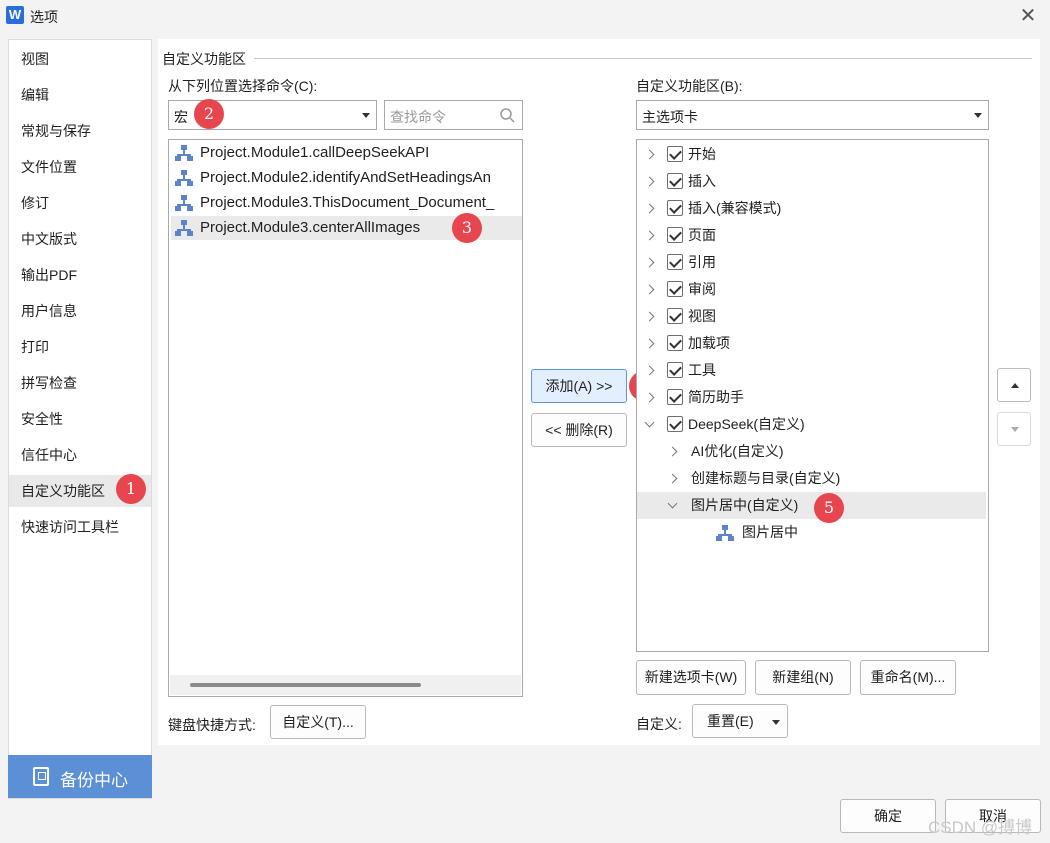 The image size is (1050, 843). Describe the element at coordinates (812, 235) in the screenshot. I see `tree-node-page: 页面` at that location.